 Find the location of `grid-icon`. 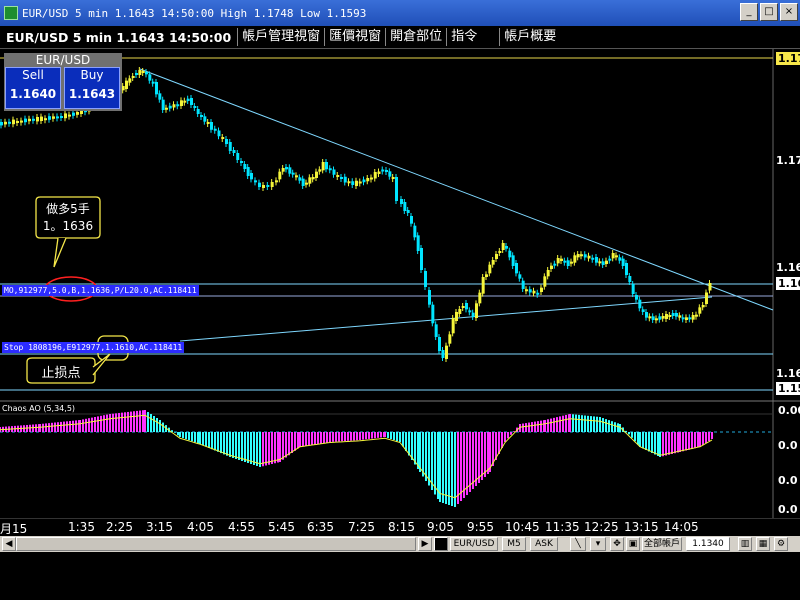

grid-icon is located at coordinates (441, 544).